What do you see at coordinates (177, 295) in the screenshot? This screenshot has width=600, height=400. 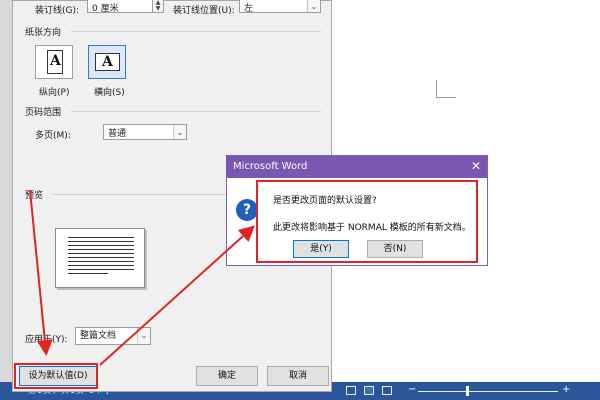 I see `arrow-to-message` at bounding box center [177, 295].